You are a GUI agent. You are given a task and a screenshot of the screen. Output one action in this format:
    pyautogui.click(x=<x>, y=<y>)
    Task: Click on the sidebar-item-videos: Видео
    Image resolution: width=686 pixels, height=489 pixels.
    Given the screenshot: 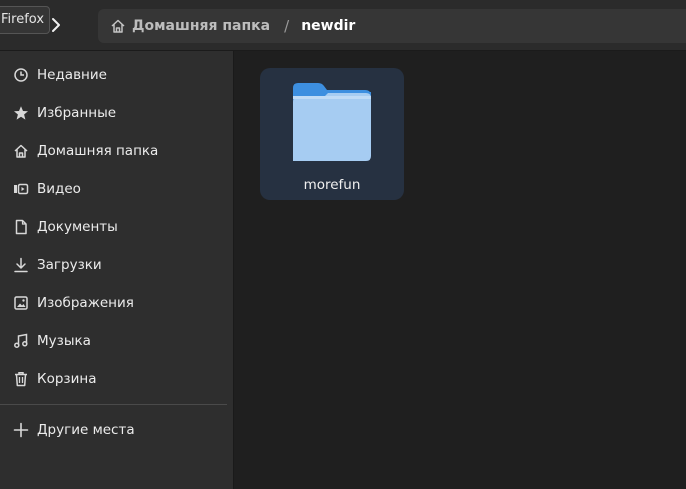 What is the action you would take?
    pyautogui.click(x=116, y=189)
    